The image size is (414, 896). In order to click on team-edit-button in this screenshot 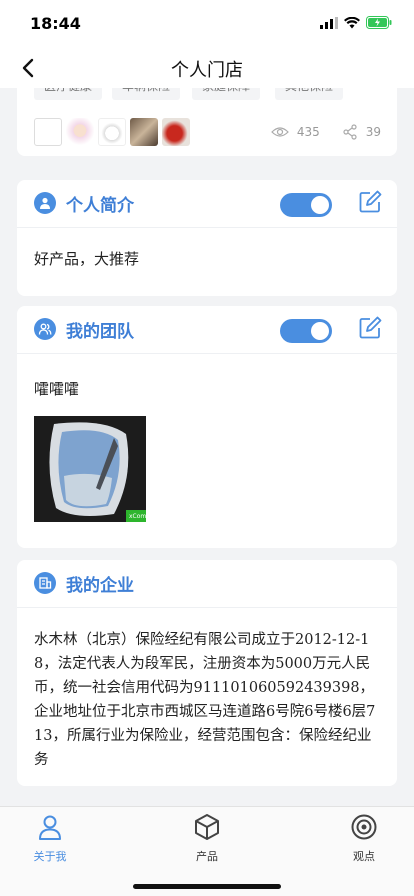, I will do `click(370, 328)`.